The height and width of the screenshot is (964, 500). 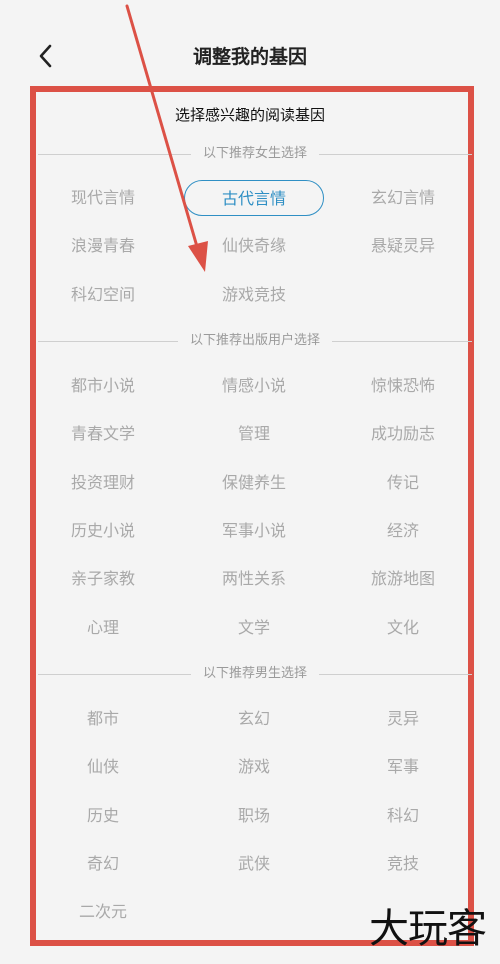 I want to click on tag-item: 传记, so click(x=403, y=483).